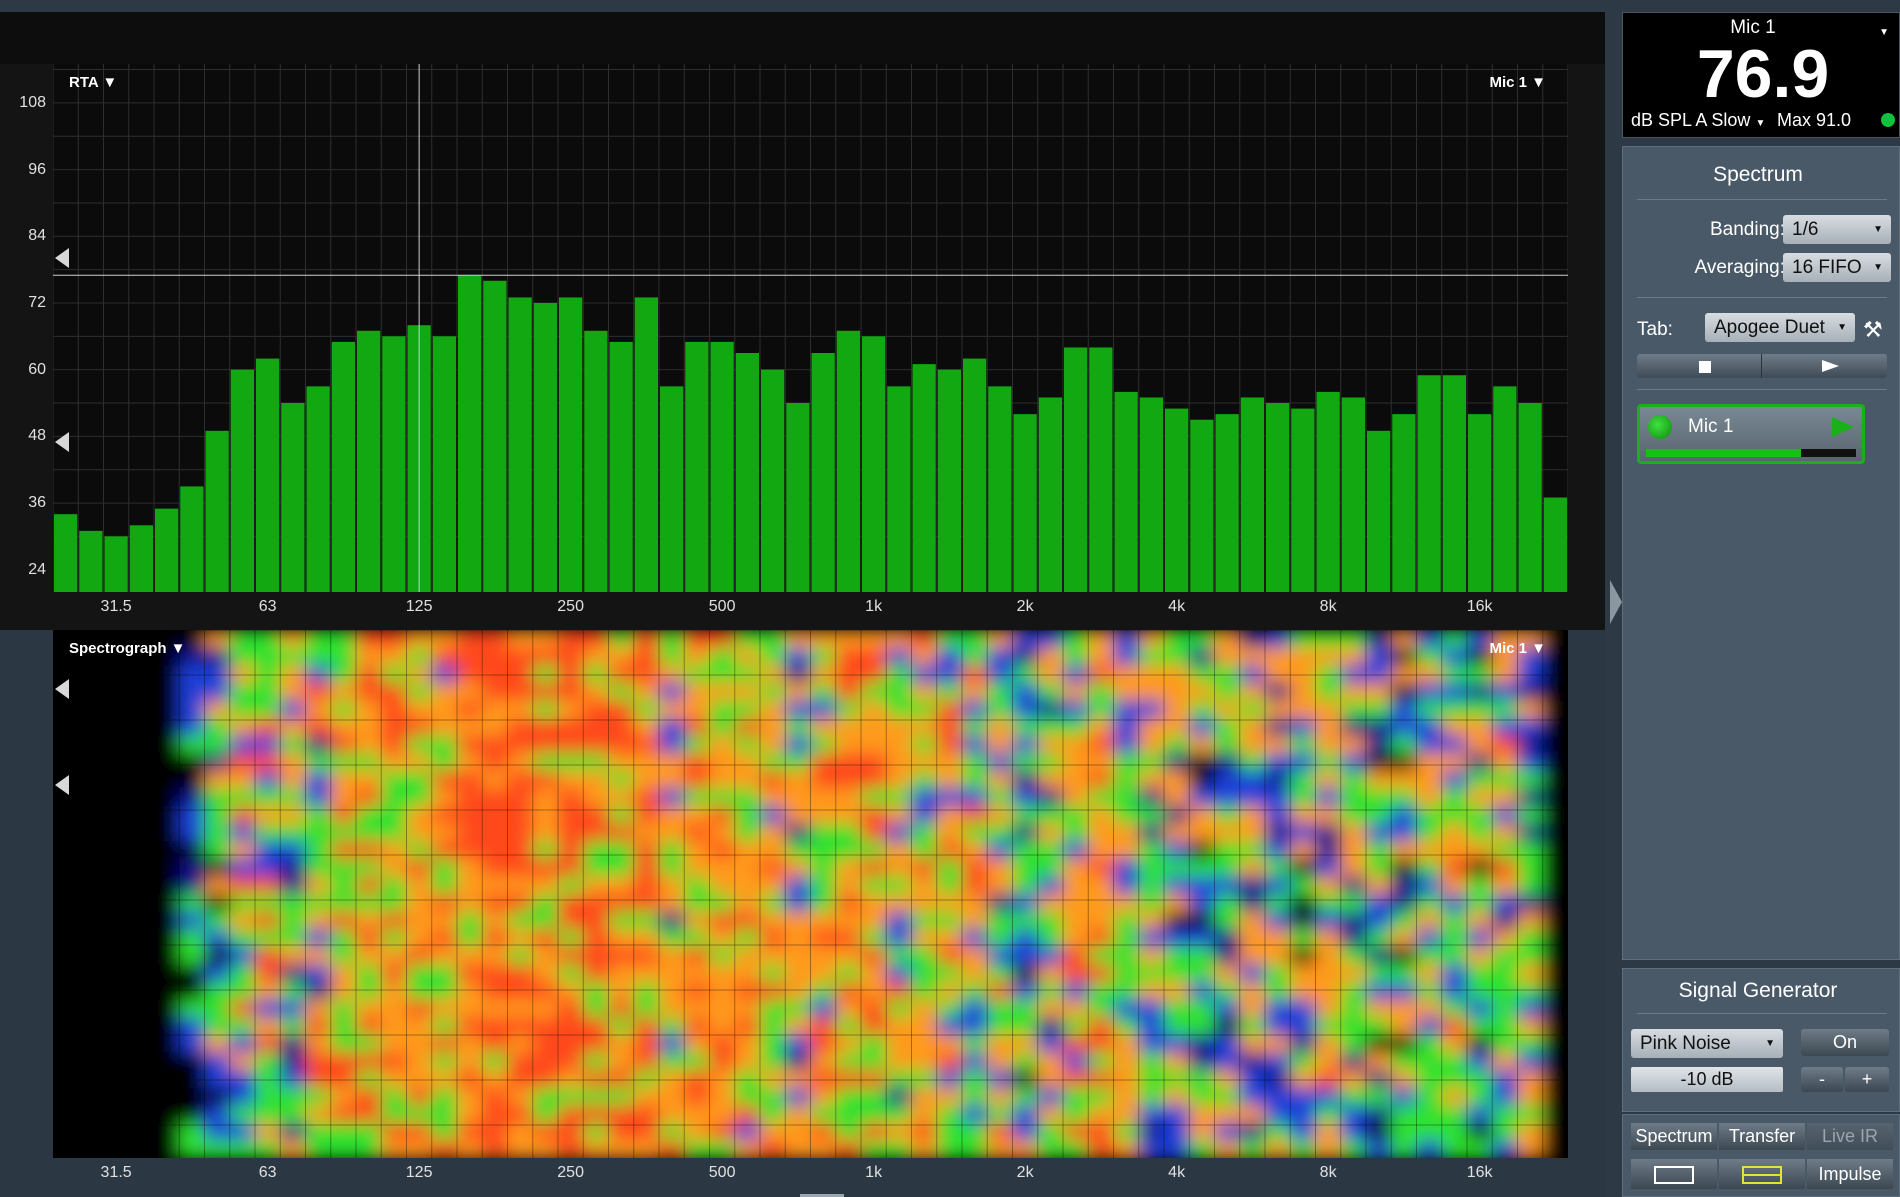  Describe the element at coordinates (1751, 434) in the screenshot. I see `mic-channel-card: Mic 1` at that location.